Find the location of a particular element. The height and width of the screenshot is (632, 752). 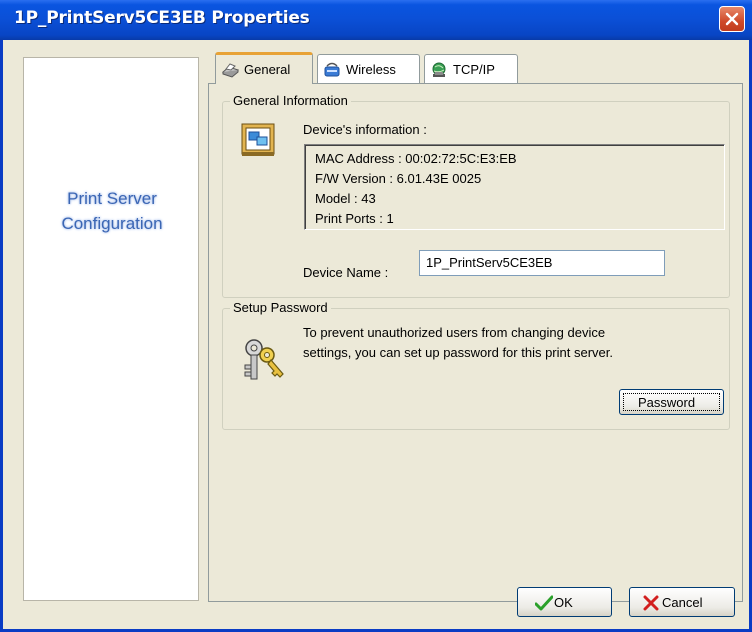

ok-button-label: OK is located at coordinates (563, 602).